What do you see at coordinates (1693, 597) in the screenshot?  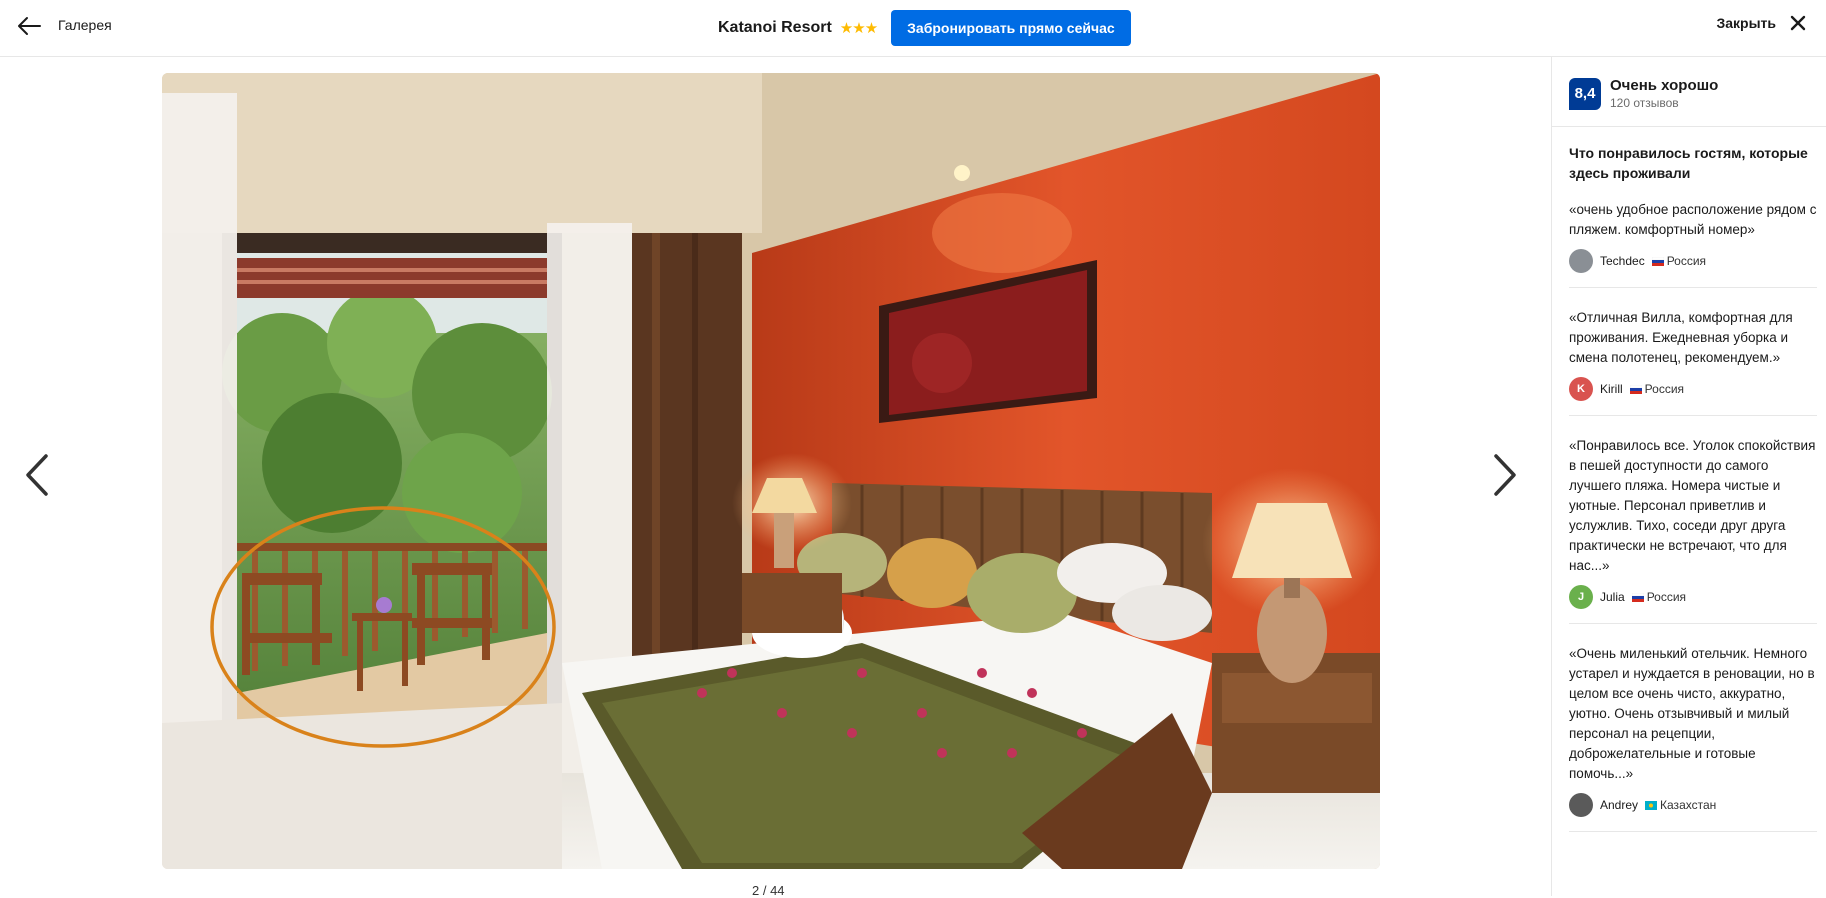 I see `reviewer: J Julia Россия` at bounding box center [1693, 597].